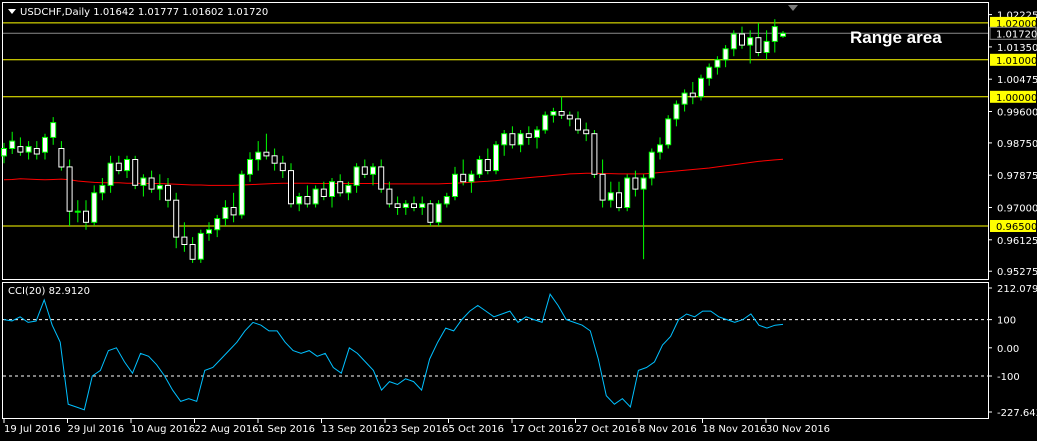 This screenshot has height=441, width=1037. I want to click on level-price-label: 1.01000, so click(1016, 61).